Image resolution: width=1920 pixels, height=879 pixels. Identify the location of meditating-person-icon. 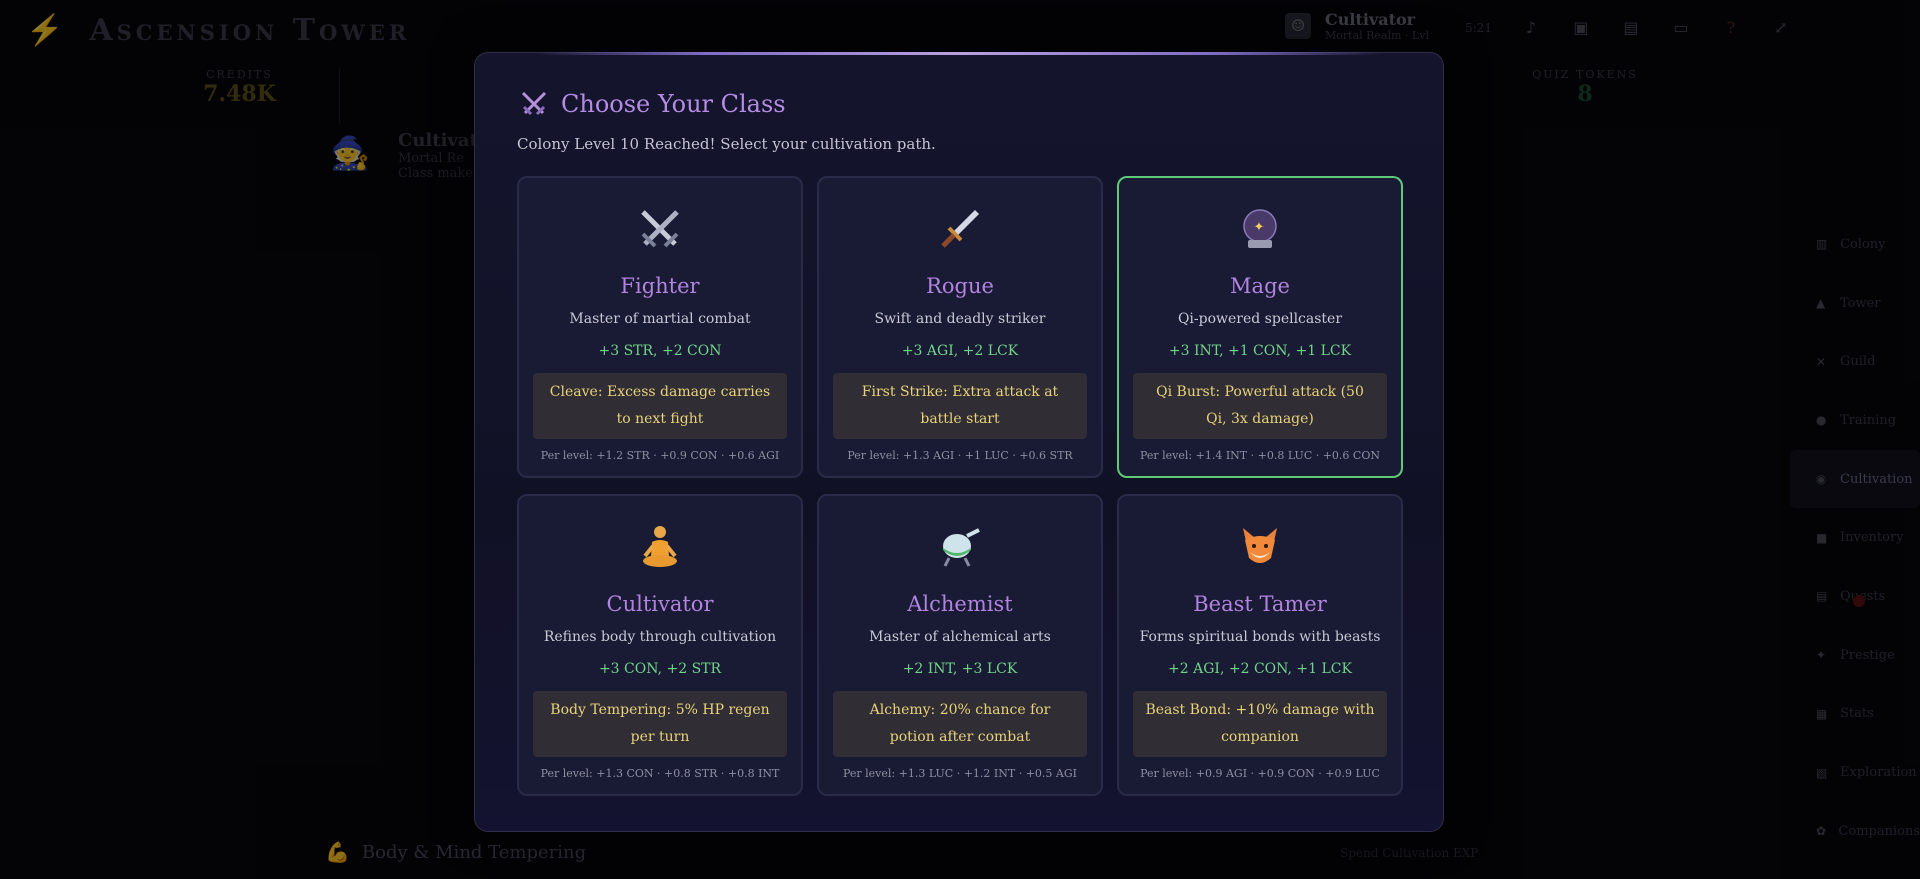
(660, 546).